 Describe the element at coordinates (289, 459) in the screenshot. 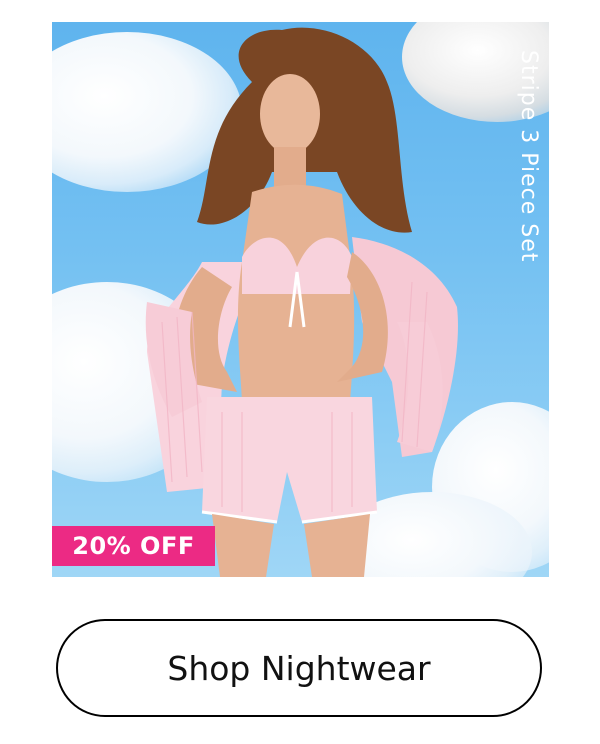

I see `shorts` at that location.